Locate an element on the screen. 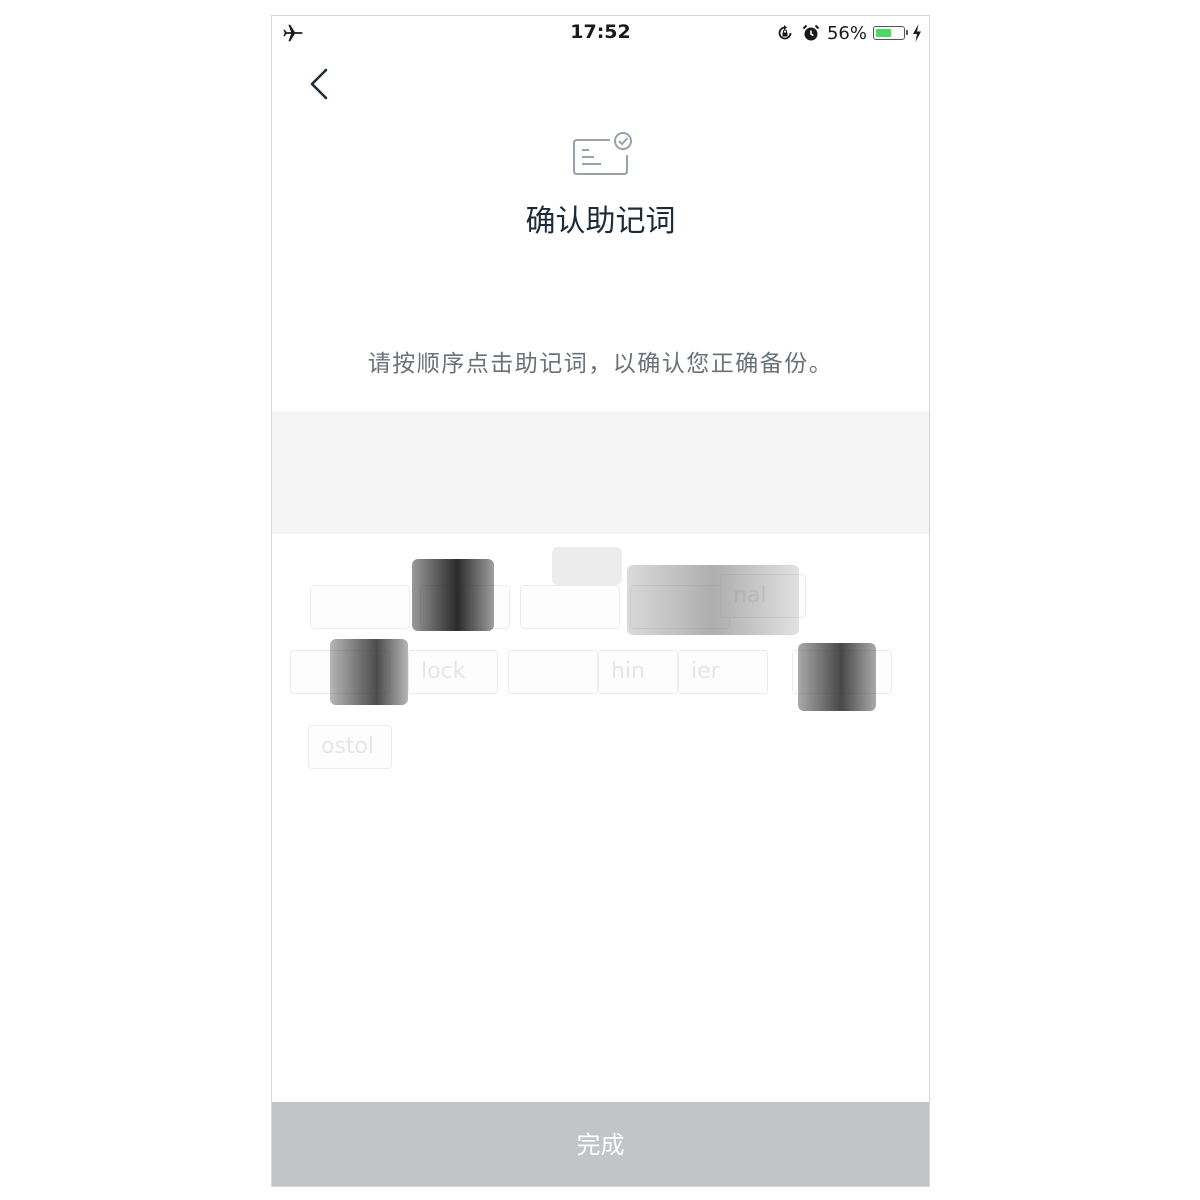 The height and width of the screenshot is (1200, 1200). page-title: 确认助记词 is located at coordinates (600, 221).